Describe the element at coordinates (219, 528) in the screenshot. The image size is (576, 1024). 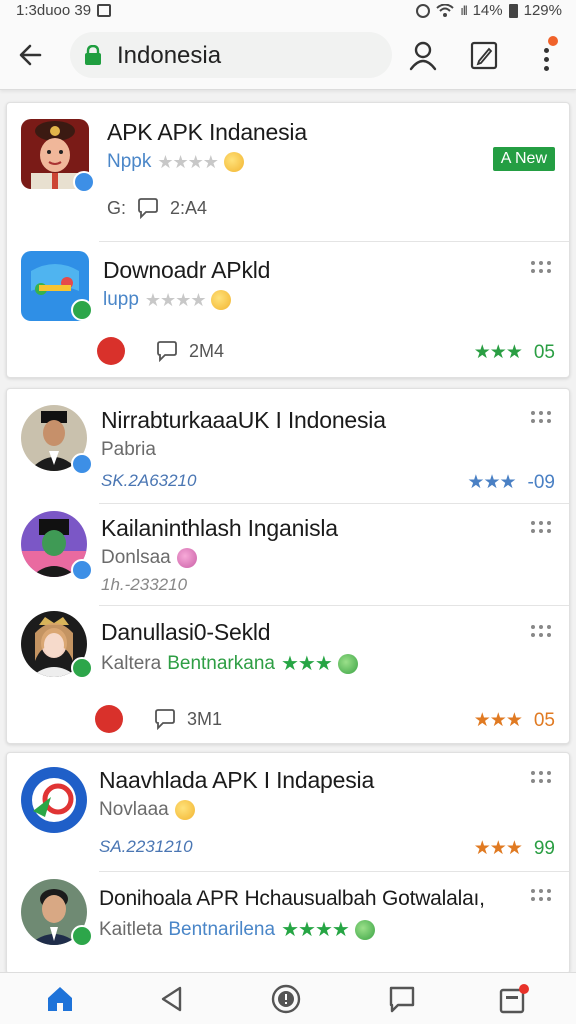
I see `app-title: Kailaninthlash Inganisla` at that location.